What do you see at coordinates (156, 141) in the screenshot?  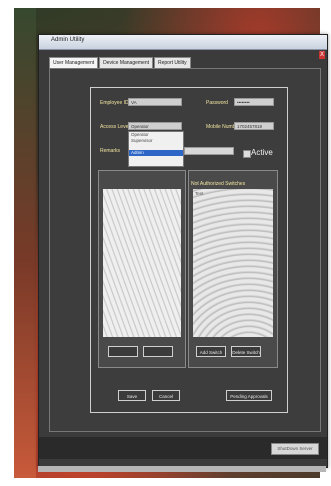 I see `dropdown-option: Supervisor` at bounding box center [156, 141].